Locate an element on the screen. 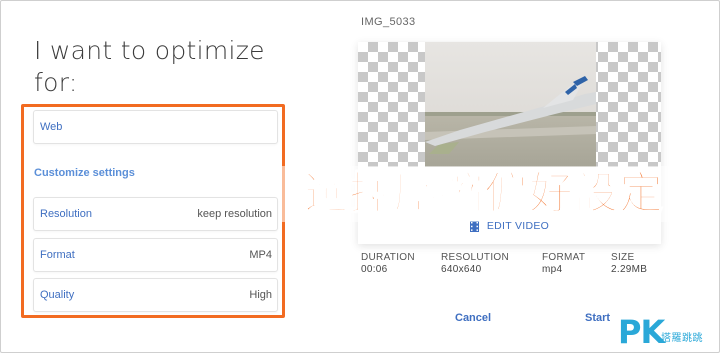 The width and height of the screenshot is (720, 353). annotation-overlay-text: 選擇壓縮偏好設定 is located at coordinates (484, 194).